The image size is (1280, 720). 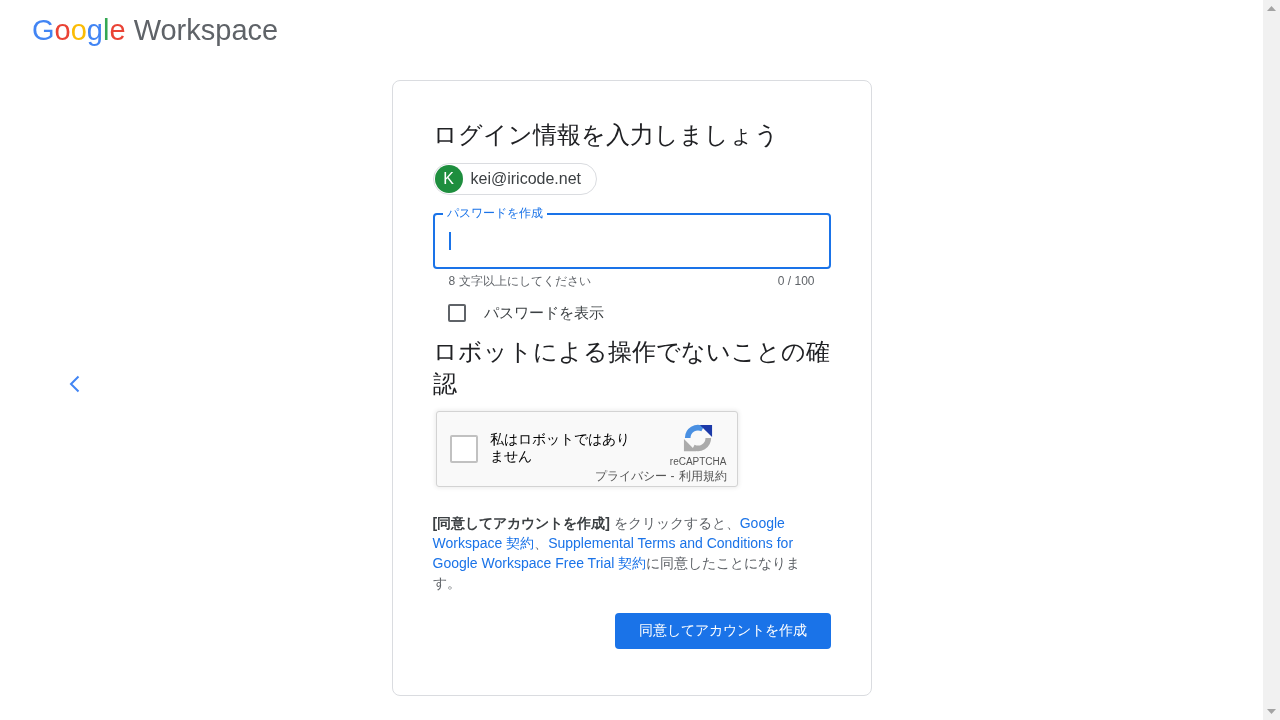 What do you see at coordinates (702, 476) in the screenshot?
I see `terms-link: 利用規約` at bounding box center [702, 476].